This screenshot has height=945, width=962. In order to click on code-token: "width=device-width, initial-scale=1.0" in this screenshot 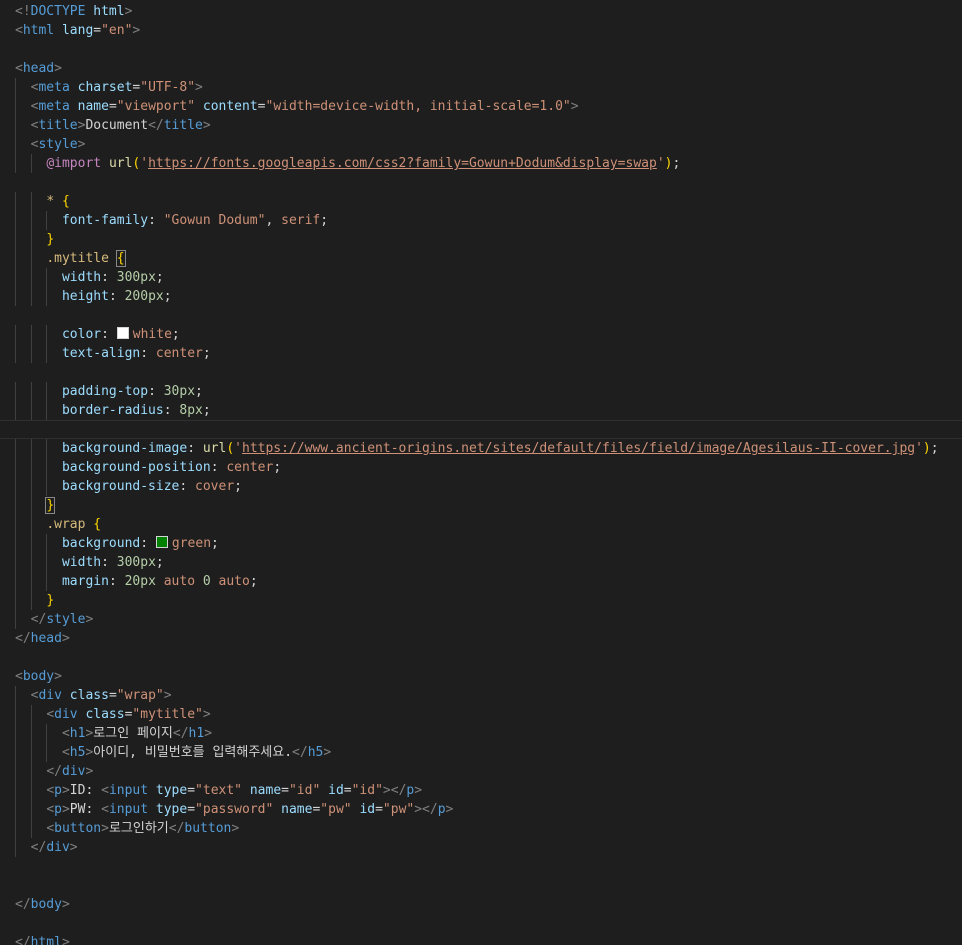, I will do `click(418, 106)`.